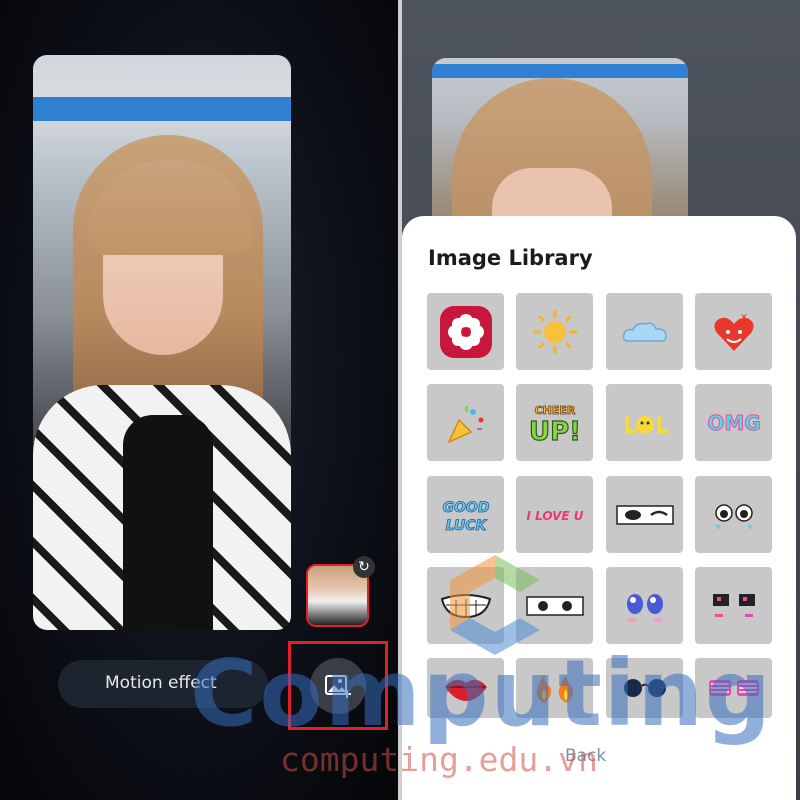 The height and width of the screenshot is (800, 800). I want to click on cheer-up-icon: CHEER UP!, so click(554, 425).